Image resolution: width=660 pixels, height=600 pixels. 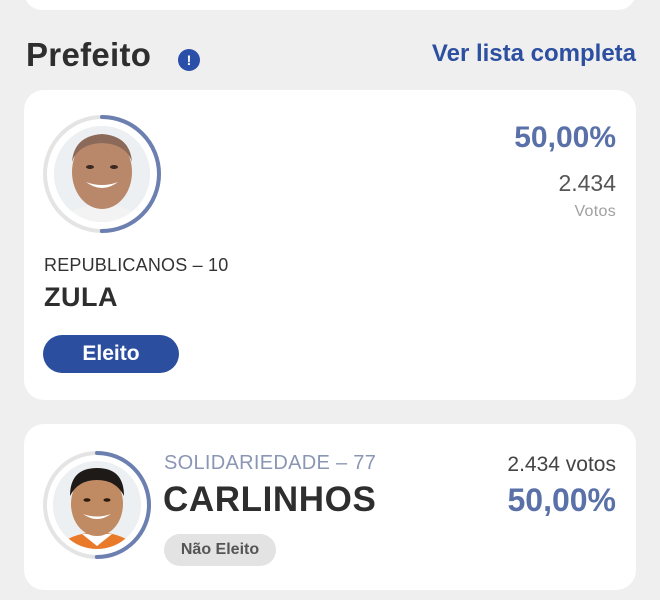 What do you see at coordinates (270, 499) in the screenshot?
I see `candidate-name: CARLINHOS` at bounding box center [270, 499].